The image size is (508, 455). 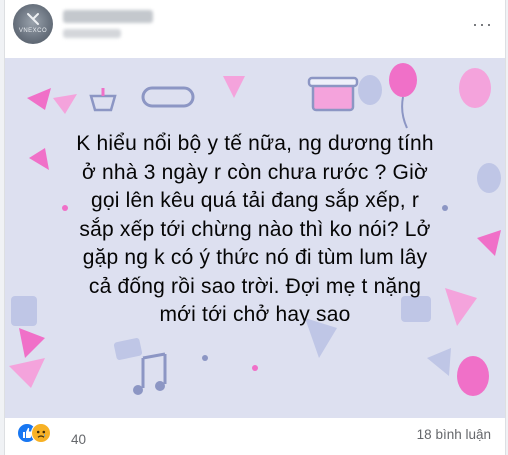 I want to click on logo-mark-icon, so click(x=33, y=19).